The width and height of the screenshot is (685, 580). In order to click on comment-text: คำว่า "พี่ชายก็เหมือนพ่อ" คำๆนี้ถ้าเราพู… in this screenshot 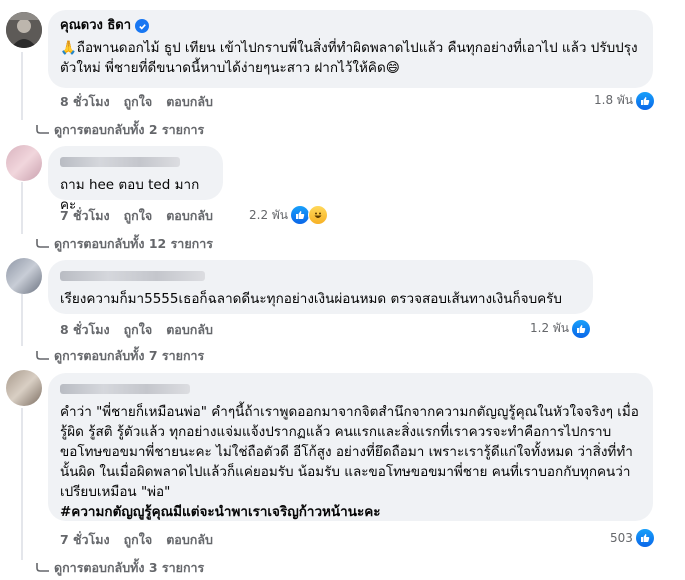, I will do `click(349, 452)`.